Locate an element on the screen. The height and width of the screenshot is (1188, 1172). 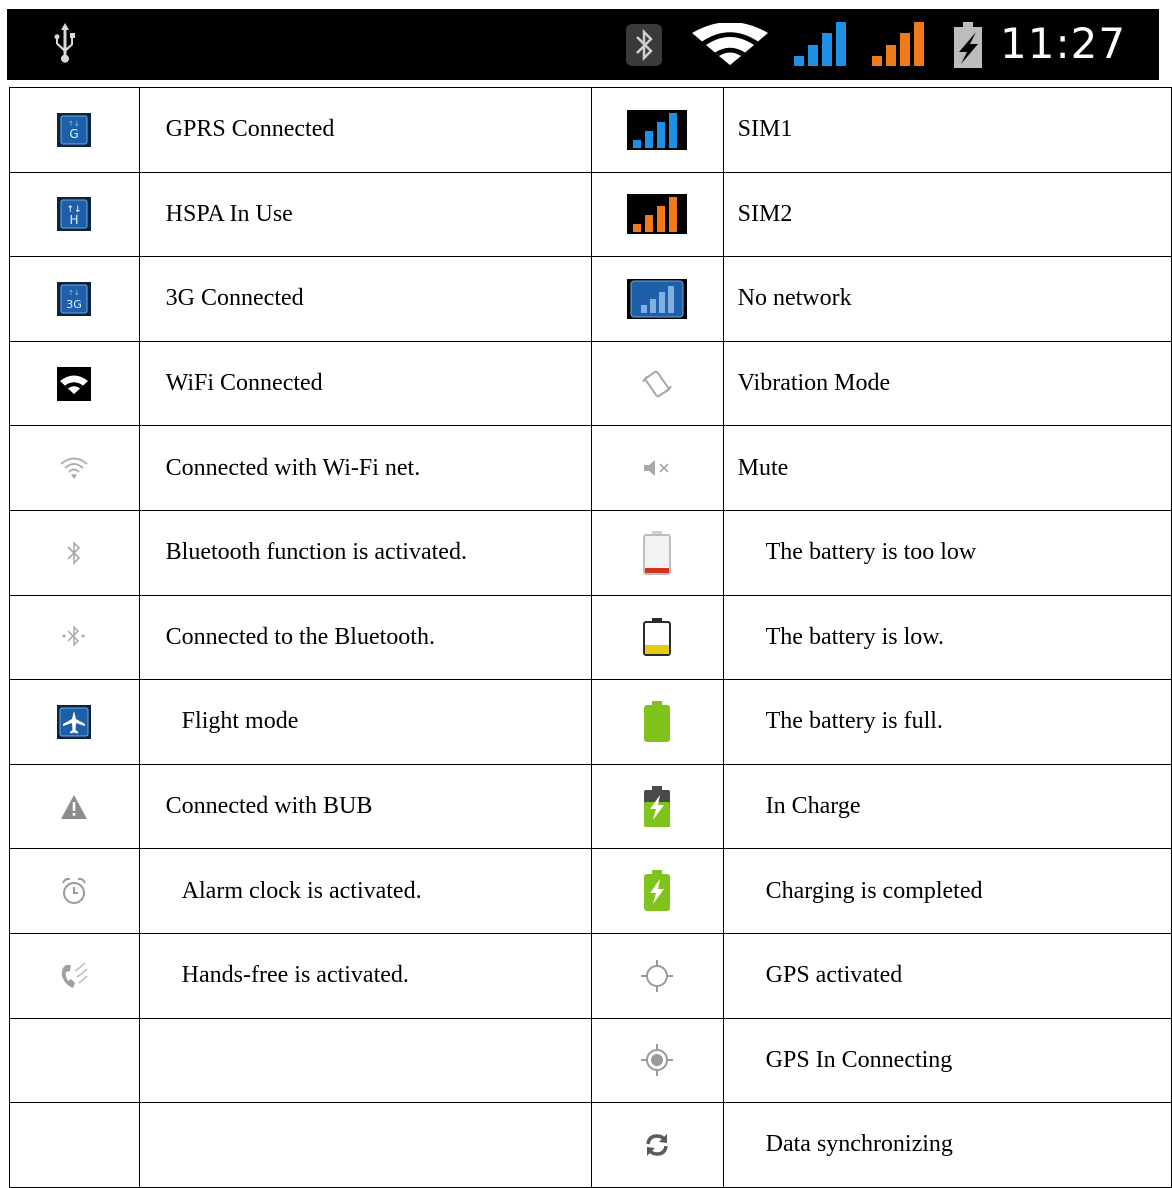
bluetooth-connected-icon is located at coordinates (73, 636).